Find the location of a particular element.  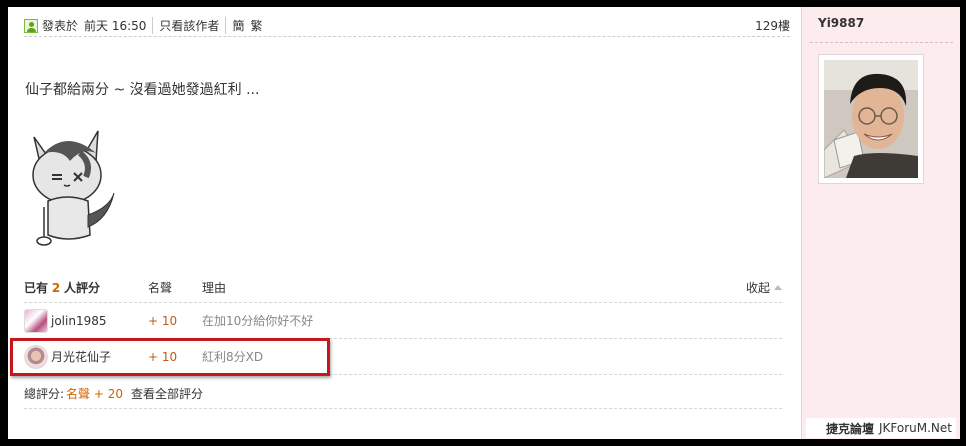

rating-reason: 在加10分給你好不好 is located at coordinates (258, 321).